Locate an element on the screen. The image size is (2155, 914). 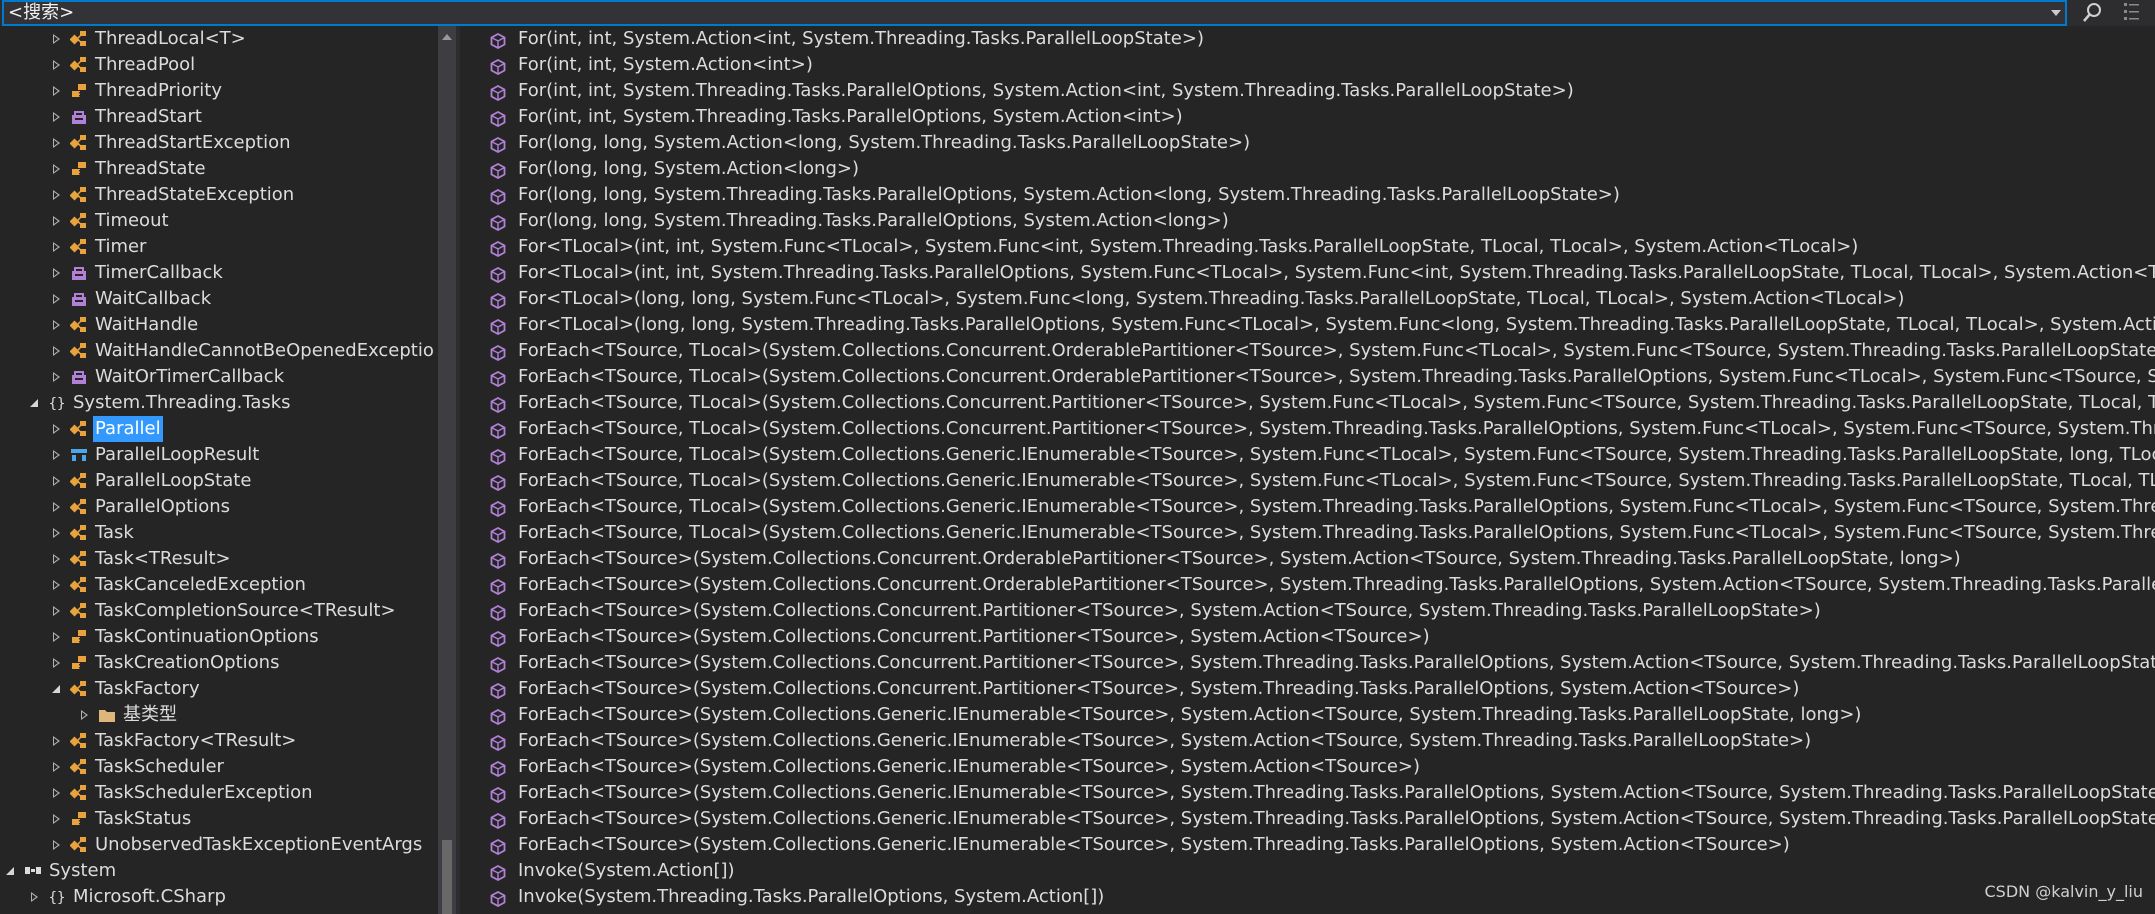
tree-node-waithandle: WaitHandle is located at coordinates (215, 325).